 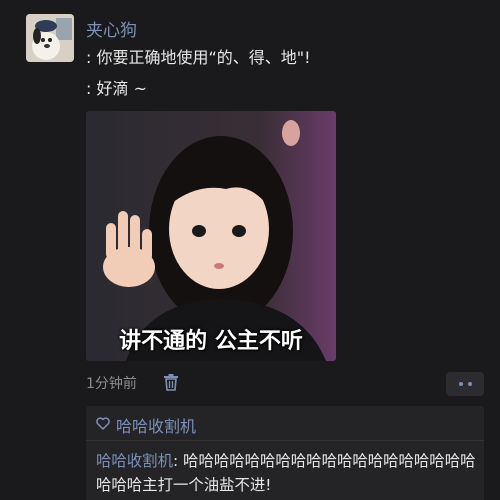 I want to click on post-text-line-2: : 好滴 ~, so click(x=116, y=88).